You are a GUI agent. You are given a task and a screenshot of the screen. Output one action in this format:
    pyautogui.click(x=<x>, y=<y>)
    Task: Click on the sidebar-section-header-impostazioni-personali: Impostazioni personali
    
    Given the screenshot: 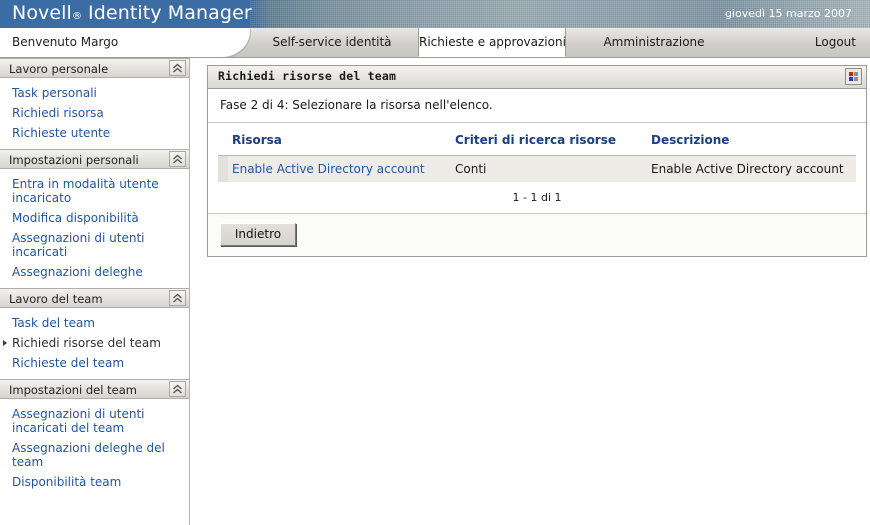 What is the action you would take?
    pyautogui.click(x=94, y=159)
    